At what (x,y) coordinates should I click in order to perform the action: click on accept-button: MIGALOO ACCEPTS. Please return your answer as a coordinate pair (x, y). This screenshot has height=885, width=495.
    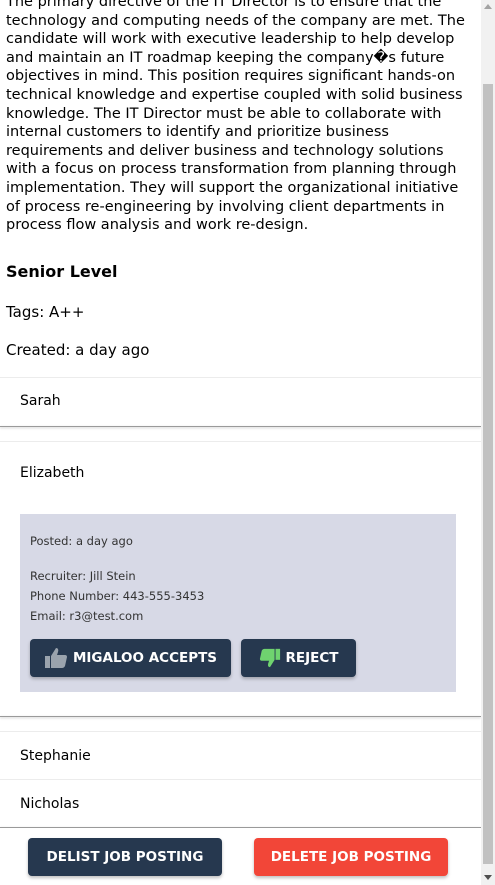
    Looking at the image, I should click on (130, 658).